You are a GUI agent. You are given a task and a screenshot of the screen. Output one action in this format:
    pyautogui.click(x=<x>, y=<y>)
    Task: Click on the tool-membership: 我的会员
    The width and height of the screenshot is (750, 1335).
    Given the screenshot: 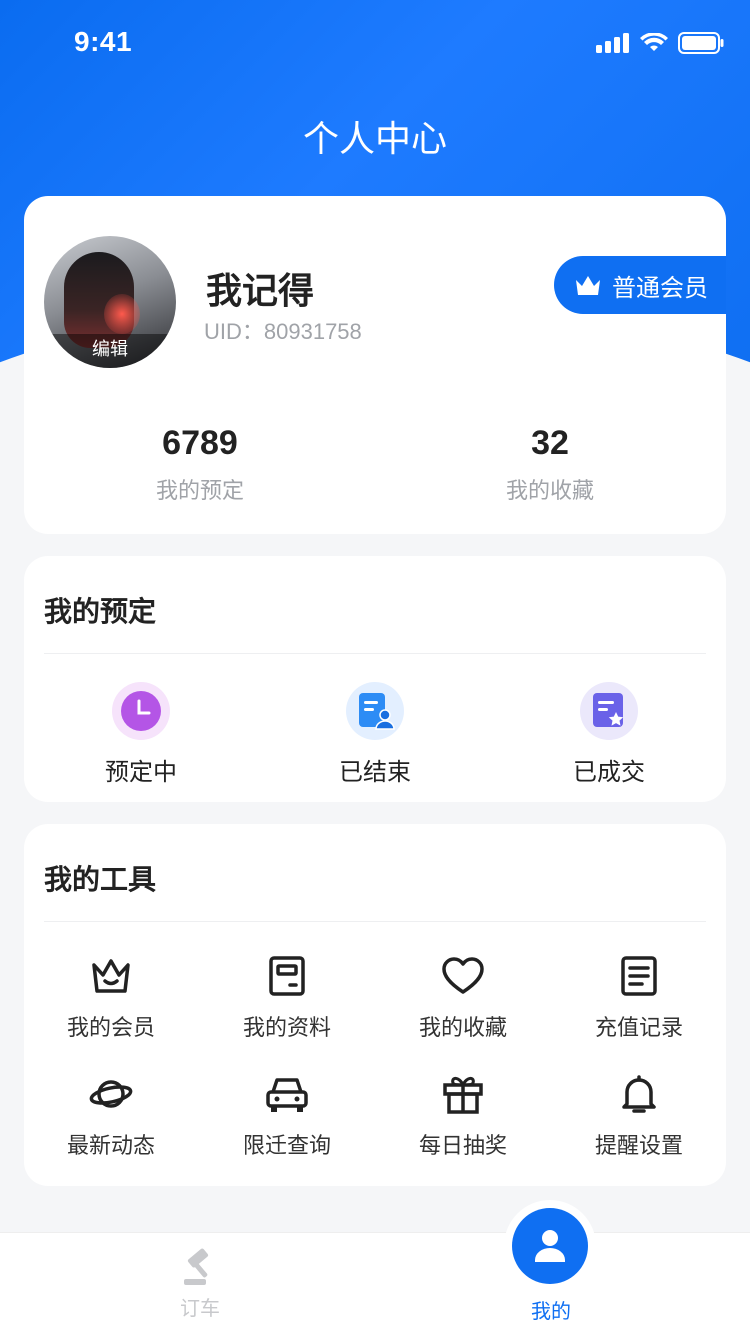 What is the action you would take?
    pyautogui.click(x=111, y=997)
    